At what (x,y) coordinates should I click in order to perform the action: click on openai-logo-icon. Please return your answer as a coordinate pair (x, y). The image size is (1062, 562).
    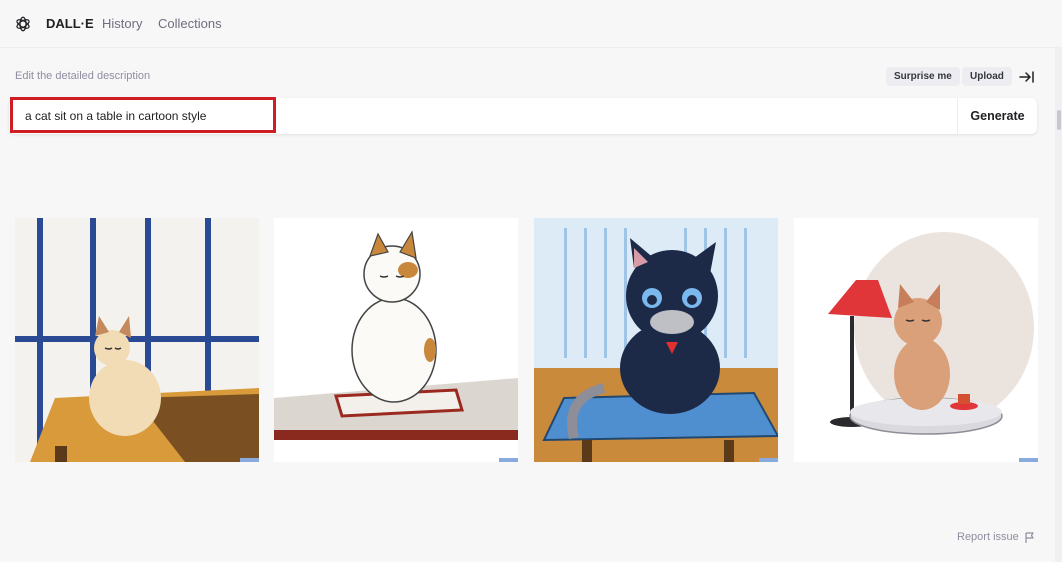
    Looking at the image, I should click on (23, 24).